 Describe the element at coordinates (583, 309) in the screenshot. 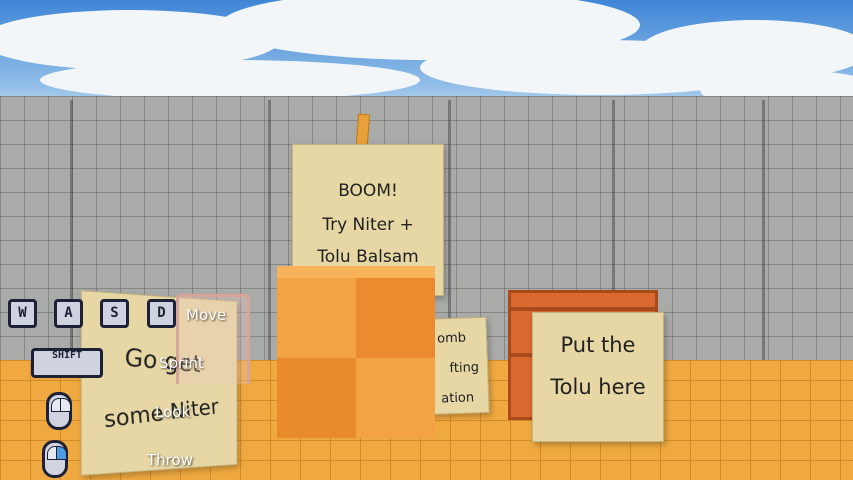

I see `crate-plank` at that location.